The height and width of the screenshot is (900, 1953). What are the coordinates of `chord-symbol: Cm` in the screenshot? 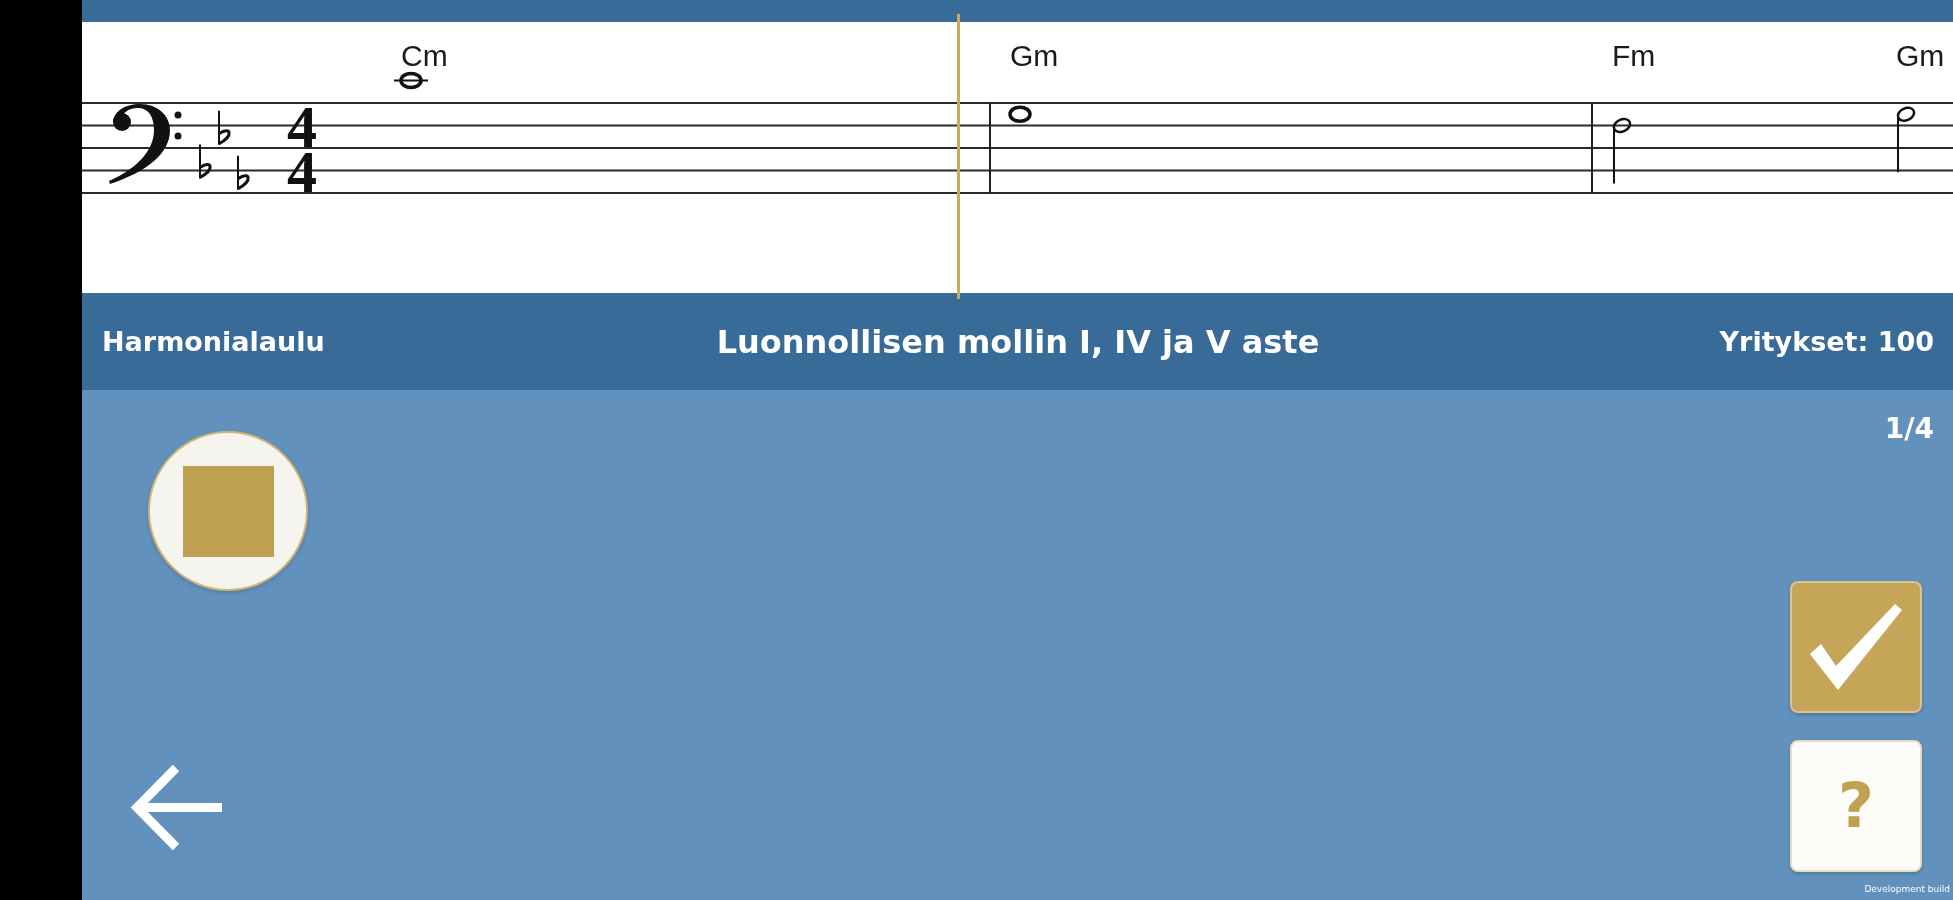 It's located at (424, 55).